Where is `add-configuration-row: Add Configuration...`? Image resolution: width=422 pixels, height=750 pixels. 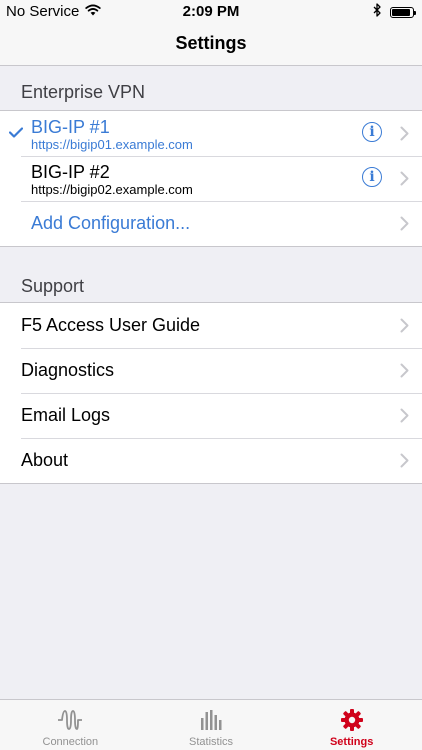
add-configuration-row: Add Configuration... is located at coordinates (211, 223).